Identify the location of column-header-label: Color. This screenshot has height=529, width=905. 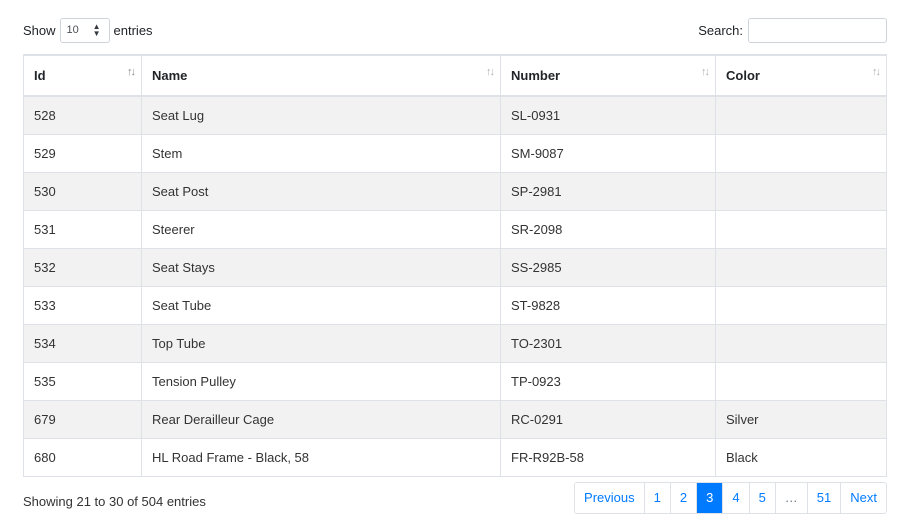
(743, 75).